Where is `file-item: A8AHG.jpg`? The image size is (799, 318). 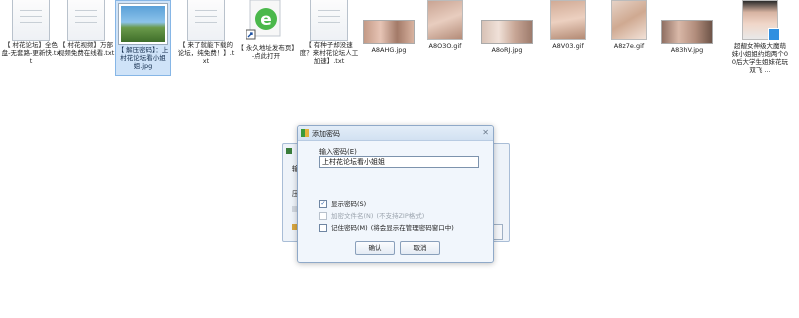 file-item: A8AHG.jpg is located at coordinates (389, 27).